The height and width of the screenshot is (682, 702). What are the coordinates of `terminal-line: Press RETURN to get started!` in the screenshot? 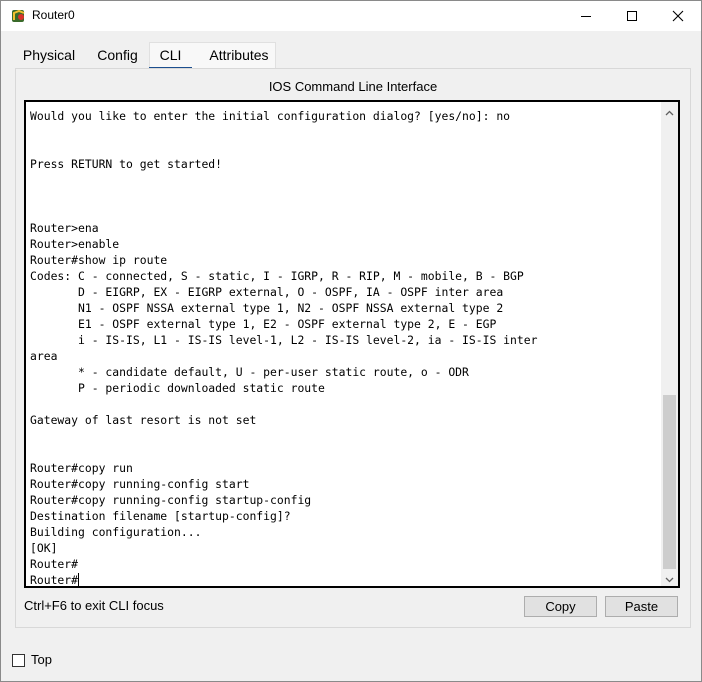 It's located at (126, 164).